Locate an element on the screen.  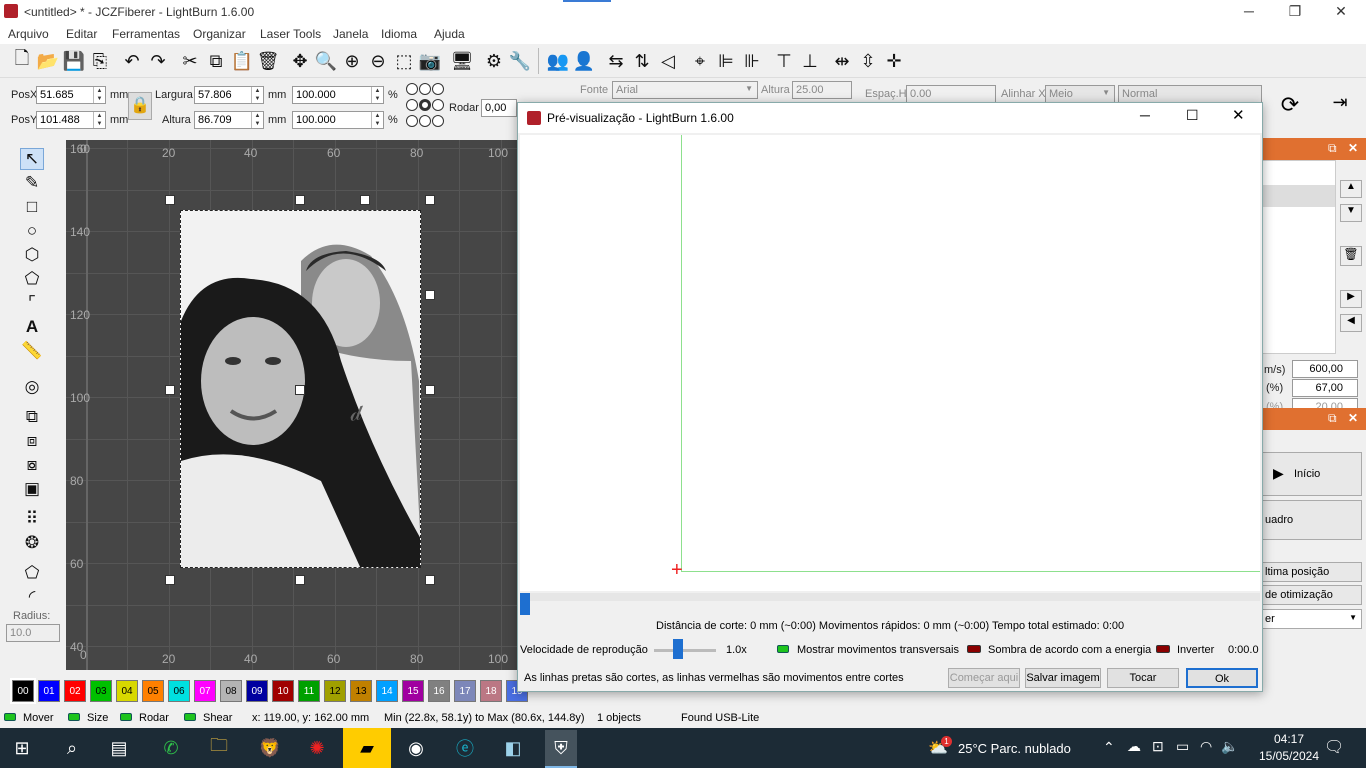
zoom-selection-icon: ⬚ is located at coordinates (404, 61).